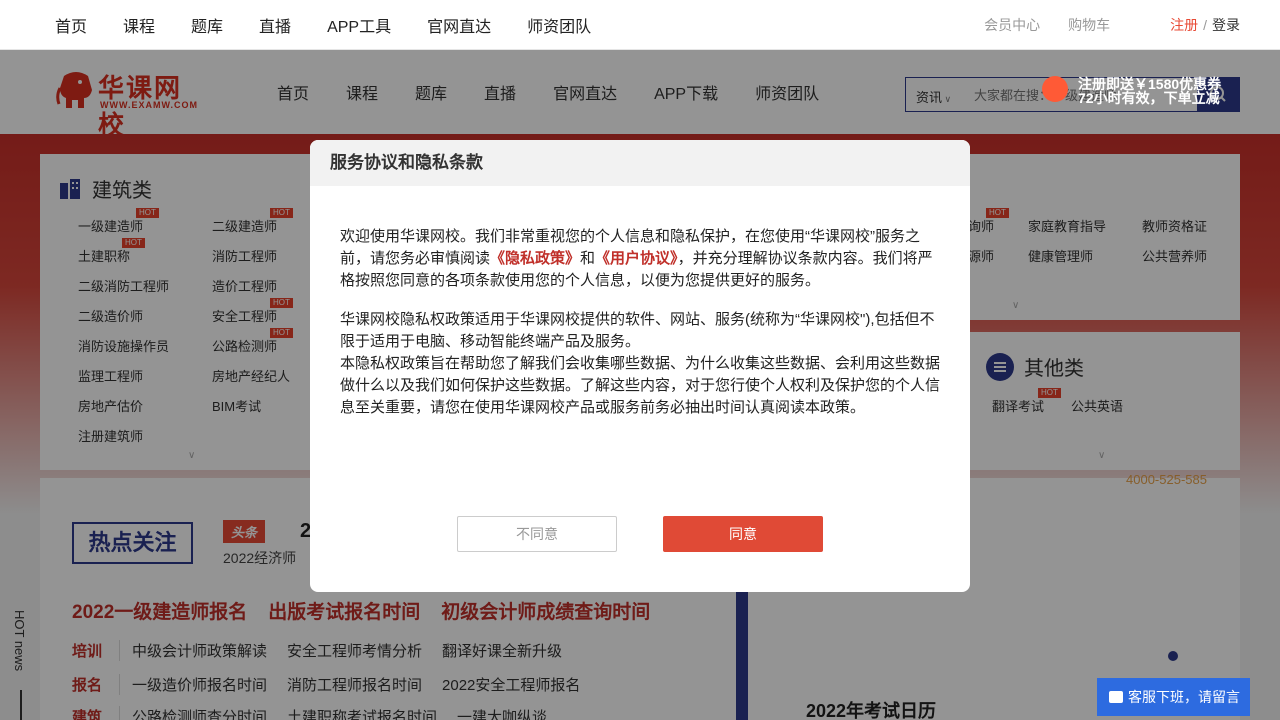 Image resolution: width=1280 pixels, height=720 pixels. I want to click on modal-text: 和, so click(588, 258).